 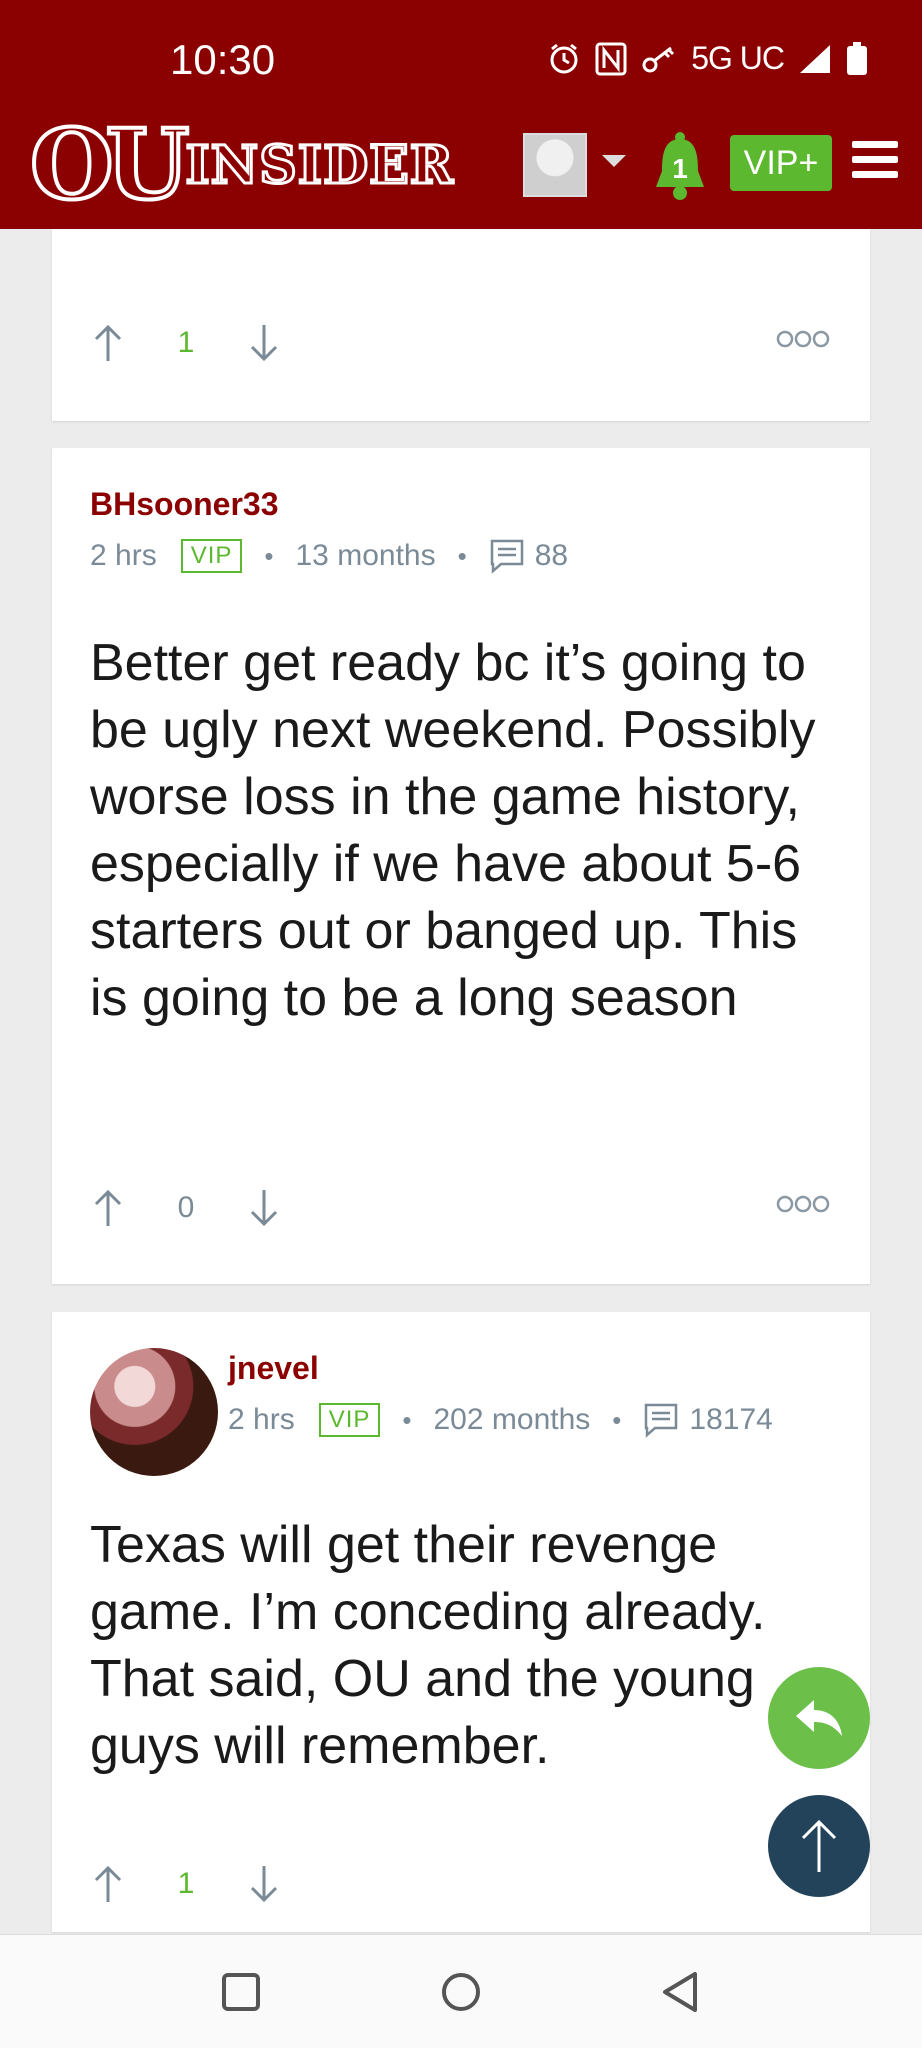 I want to click on signal-icon, so click(x=815, y=59).